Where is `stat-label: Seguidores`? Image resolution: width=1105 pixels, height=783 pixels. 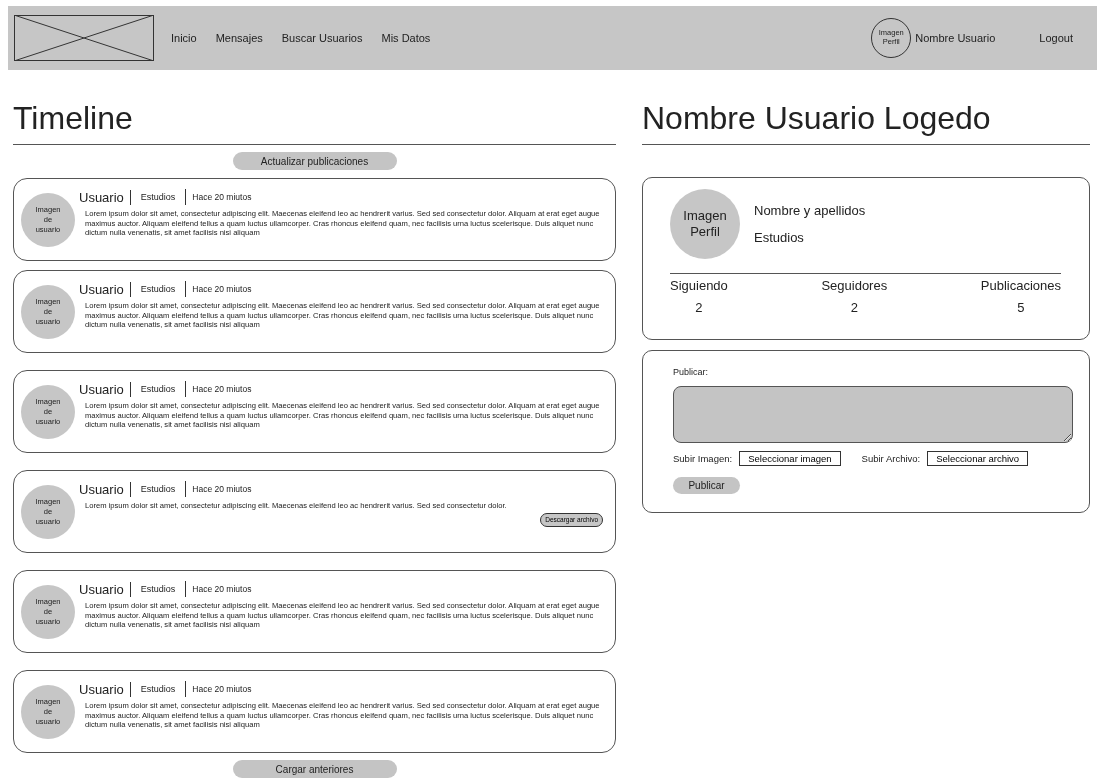 stat-label: Seguidores is located at coordinates (854, 285).